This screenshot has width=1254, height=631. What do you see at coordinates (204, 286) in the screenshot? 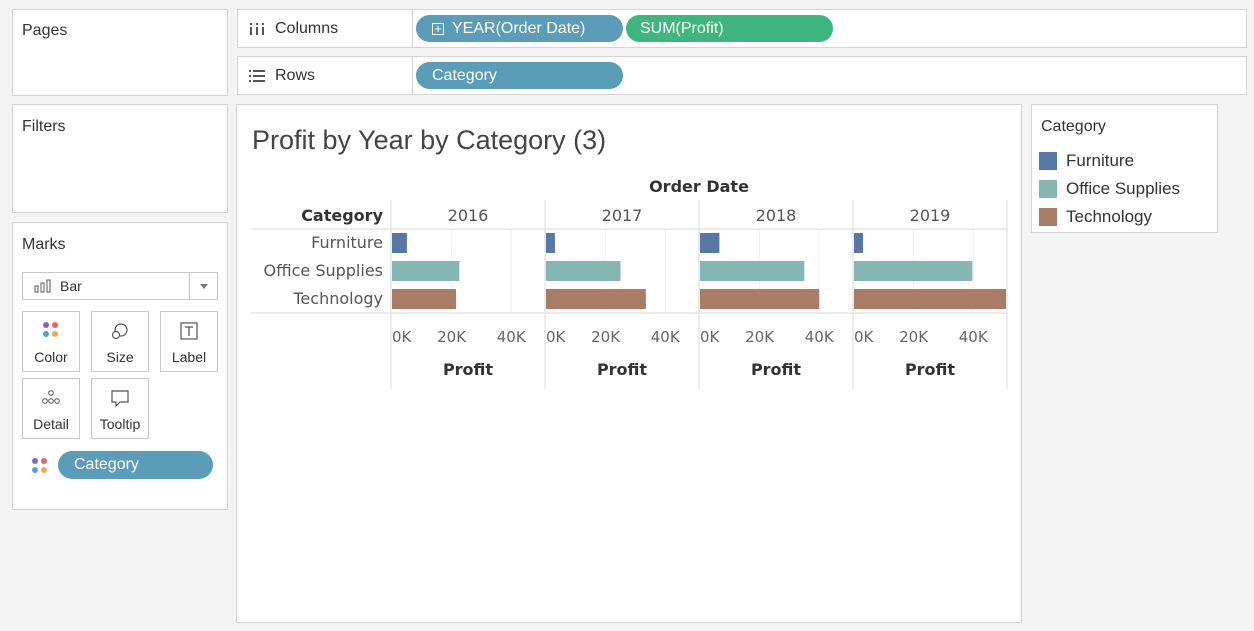
I see `chevron-down-icon` at bounding box center [204, 286].